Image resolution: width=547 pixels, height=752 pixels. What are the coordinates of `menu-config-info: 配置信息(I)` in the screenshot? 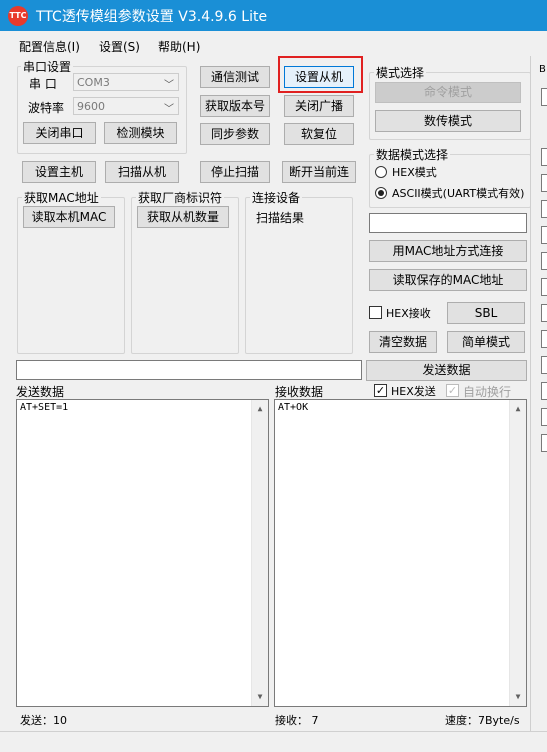 It's located at (49, 46).